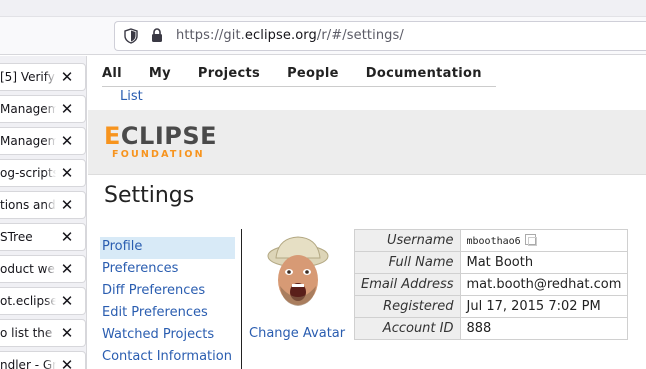 Image resolution: width=646 pixels, height=369 pixels. What do you see at coordinates (28, 269) in the screenshot?
I see `tab-label: oduct webp` at bounding box center [28, 269].